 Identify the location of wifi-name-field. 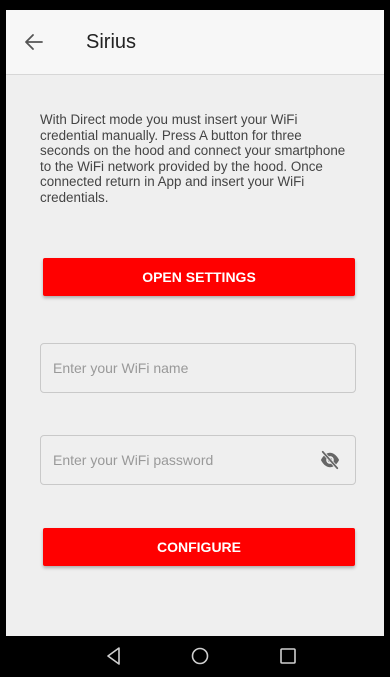
(198, 368).